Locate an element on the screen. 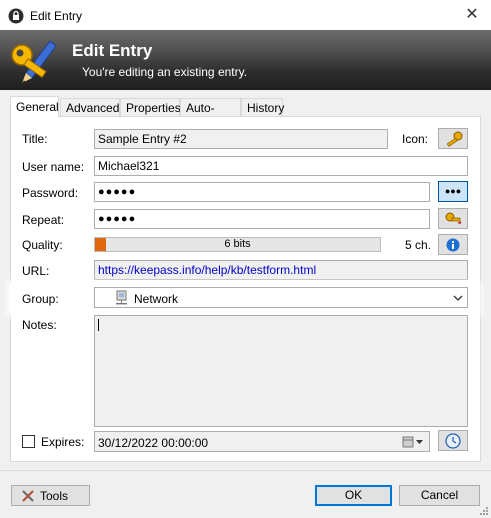  expires-date-picker: 30/12/2022 00:00:00 is located at coordinates (262, 441).